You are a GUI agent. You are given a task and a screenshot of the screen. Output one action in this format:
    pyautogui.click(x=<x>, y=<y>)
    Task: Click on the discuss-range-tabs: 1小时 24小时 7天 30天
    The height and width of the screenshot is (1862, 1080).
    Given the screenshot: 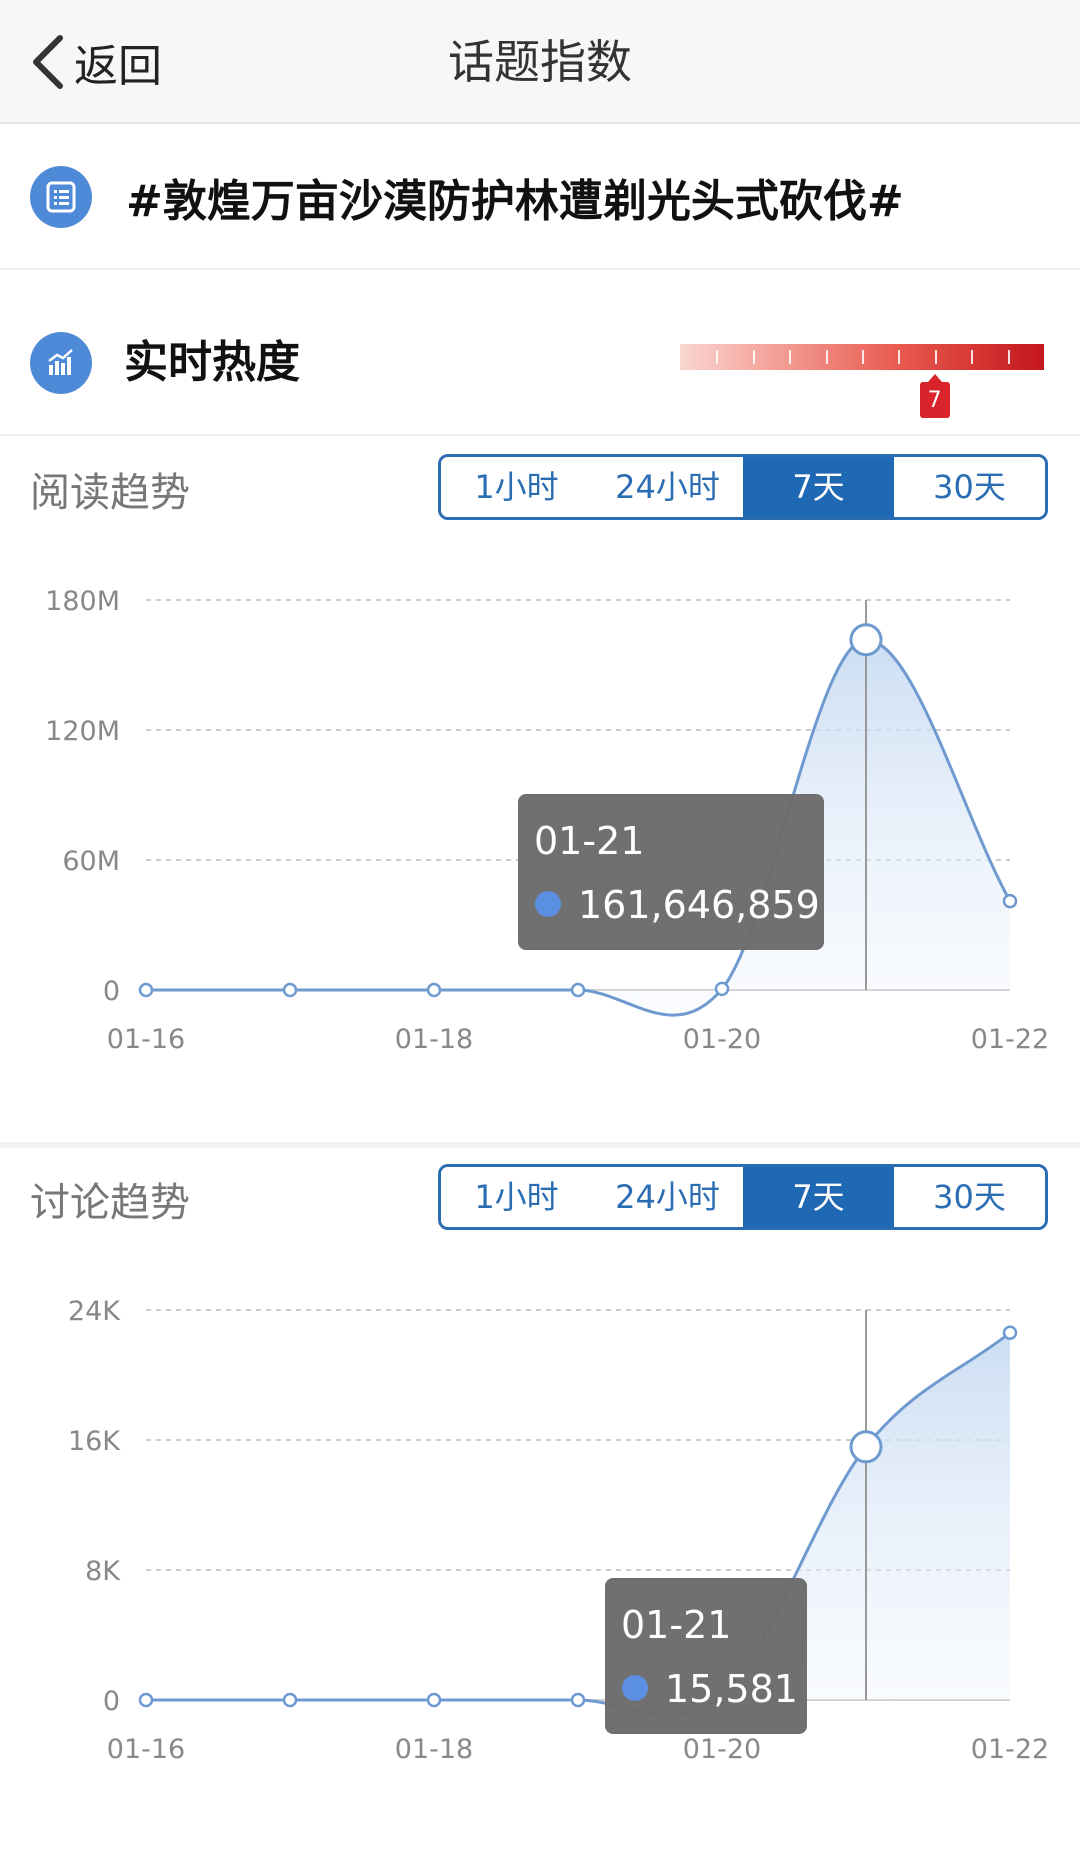 What is the action you would take?
    pyautogui.click(x=743, y=1197)
    